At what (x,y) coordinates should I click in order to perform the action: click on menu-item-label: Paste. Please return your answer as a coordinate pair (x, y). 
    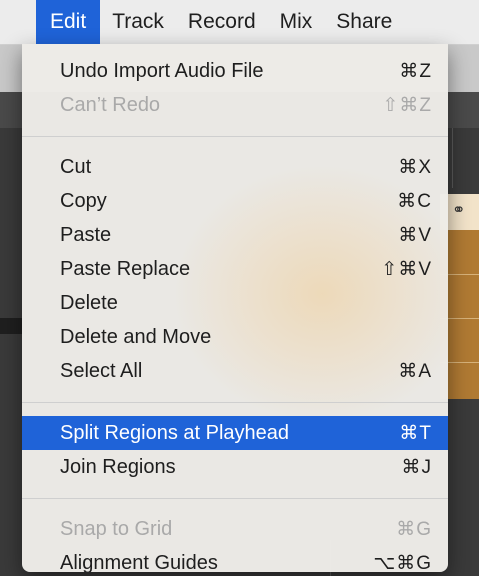
    Looking at the image, I should click on (86, 234).